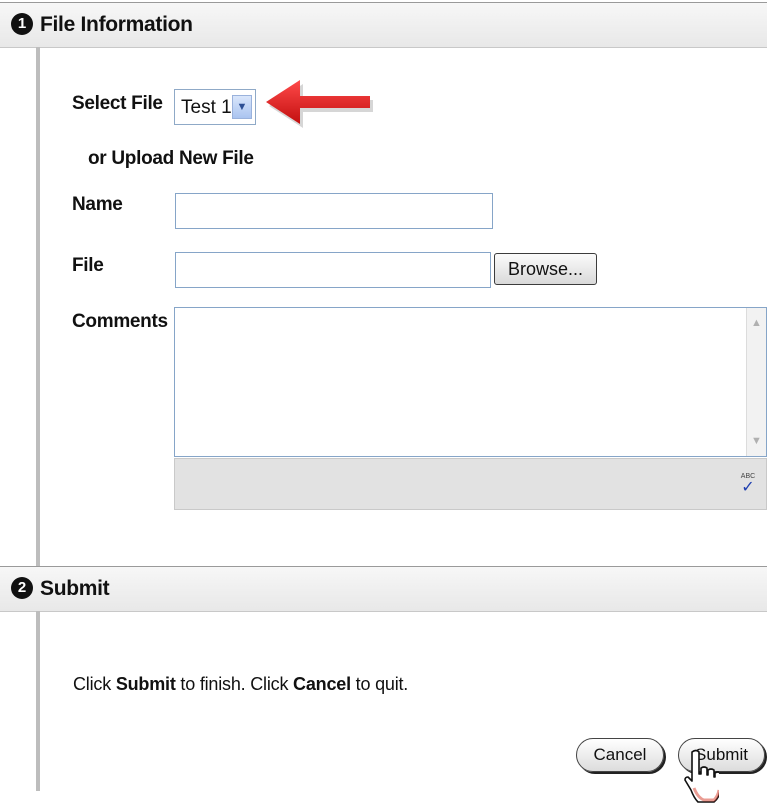 This screenshot has width=767, height=810. Describe the element at coordinates (333, 270) in the screenshot. I see `file-path-field` at that location.